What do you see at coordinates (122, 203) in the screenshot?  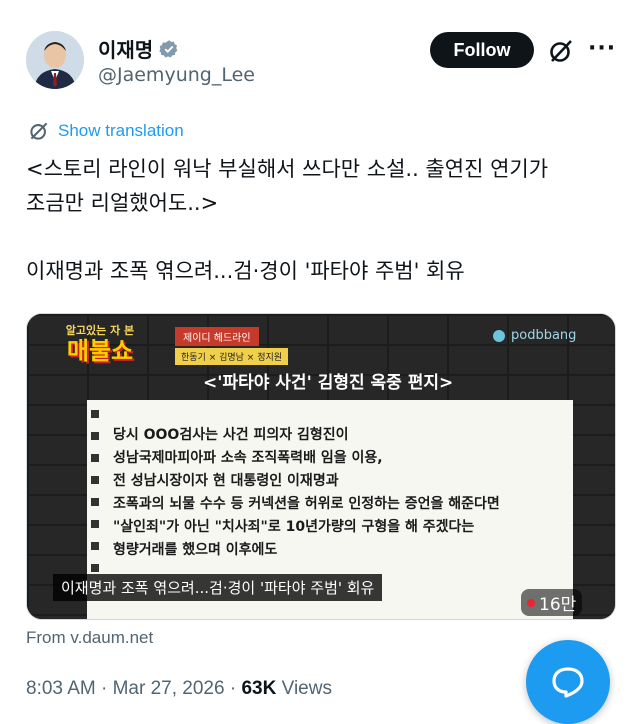 I see `post-line: 조금만 리얼했어도..>` at bounding box center [122, 203].